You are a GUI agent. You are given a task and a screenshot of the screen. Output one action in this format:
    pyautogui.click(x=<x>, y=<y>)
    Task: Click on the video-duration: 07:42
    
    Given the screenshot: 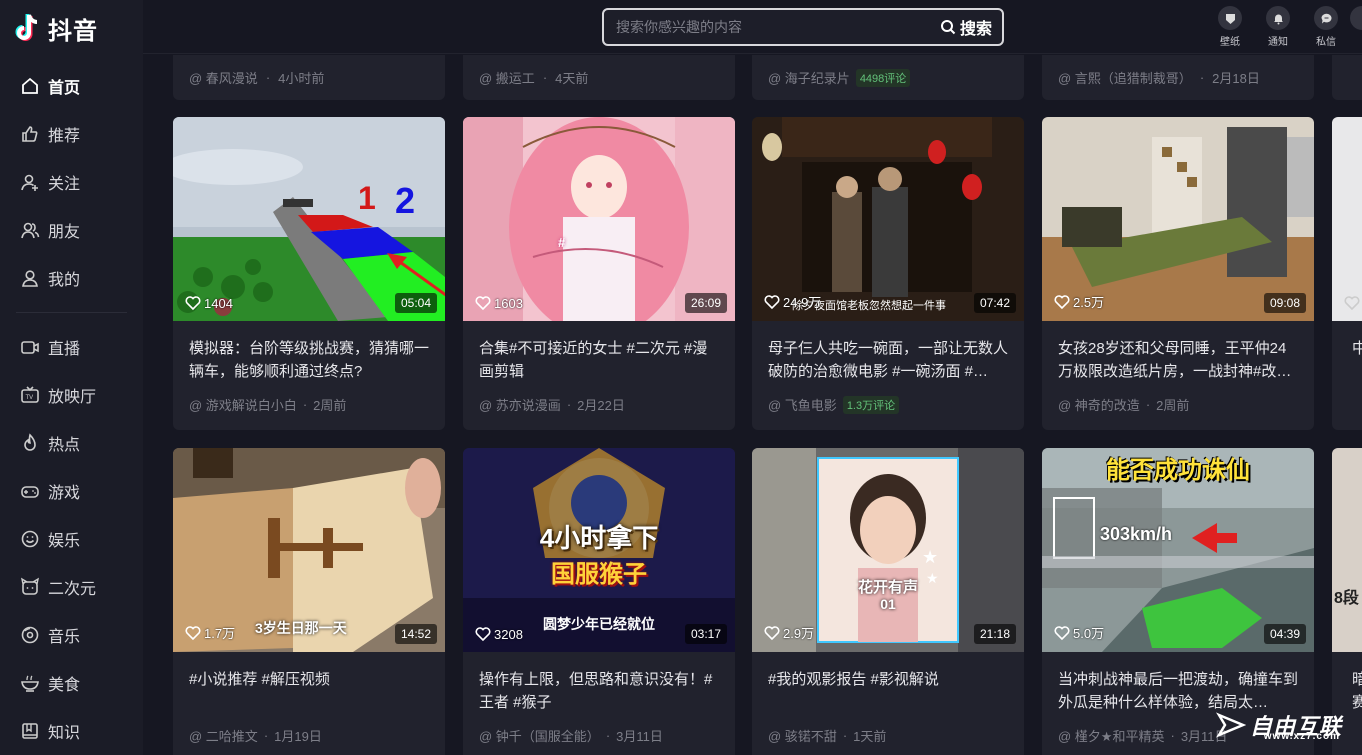 What is the action you would take?
    pyautogui.click(x=994, y=303)
    